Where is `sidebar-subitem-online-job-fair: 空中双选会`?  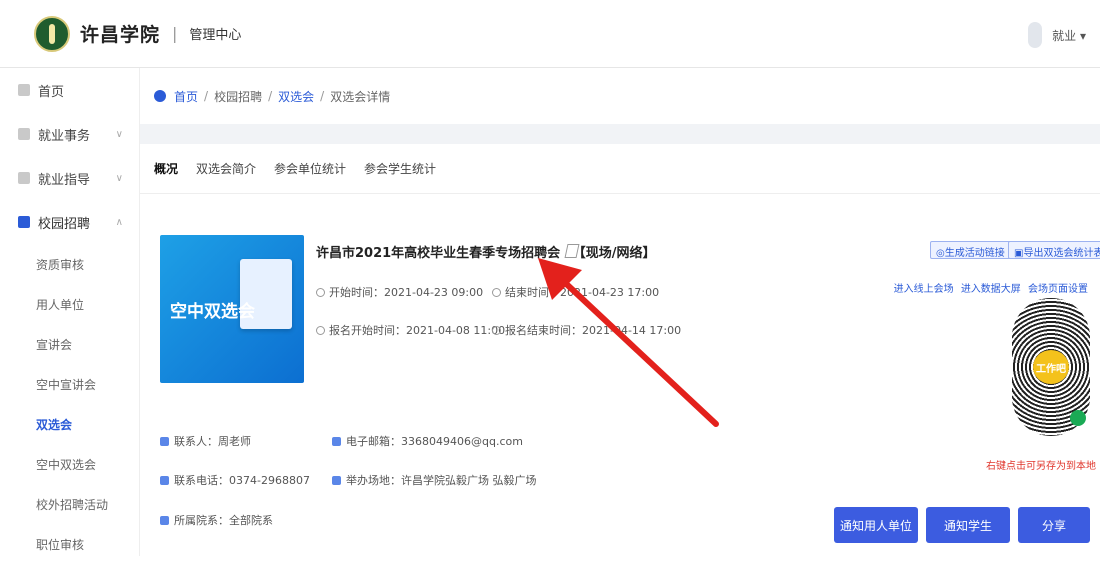 sidebar-subitem-online-job-fair: 空中双选会 is located at coordinates (69, 464).